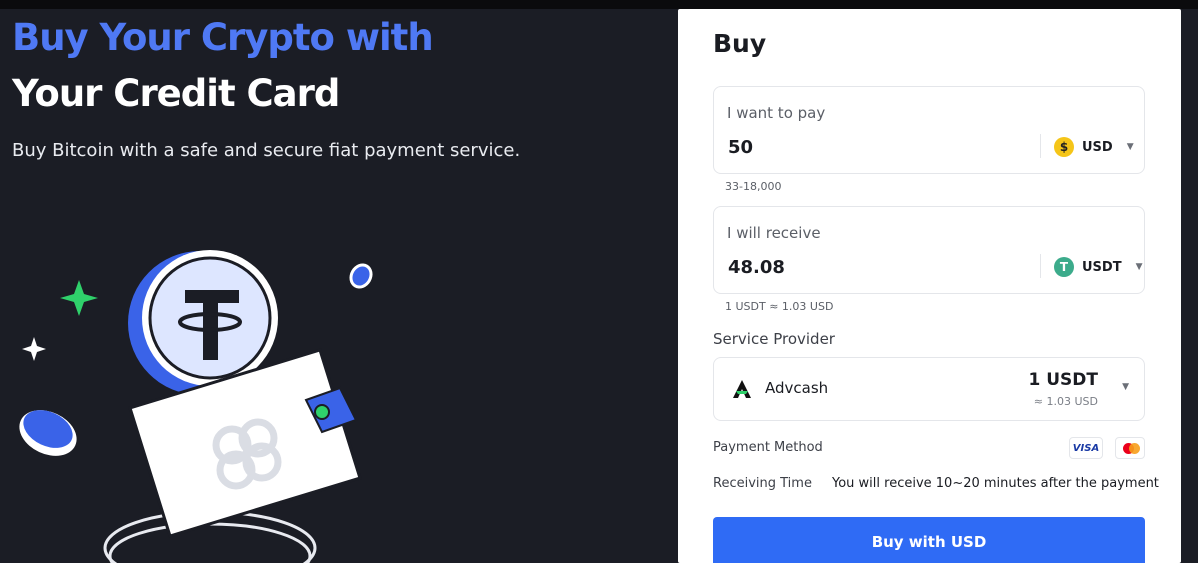 The width and height of the screenshot is (1198, 563). What do you see at coordinates (774, 233) in the screenshot?
I see `receive-label: I will receive` at bounding box center [774, 233].